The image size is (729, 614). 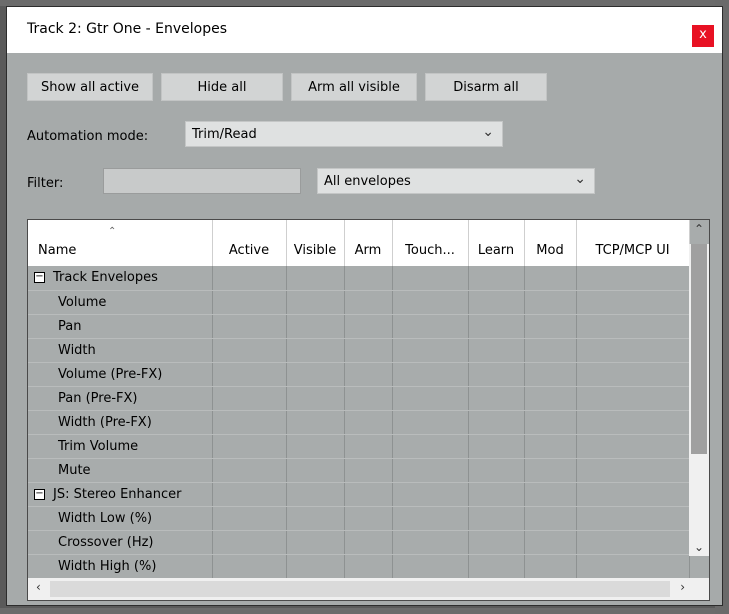 I want to click on vertical-scrollbar: ⌃ ⌄, so click(x=699, y=389).